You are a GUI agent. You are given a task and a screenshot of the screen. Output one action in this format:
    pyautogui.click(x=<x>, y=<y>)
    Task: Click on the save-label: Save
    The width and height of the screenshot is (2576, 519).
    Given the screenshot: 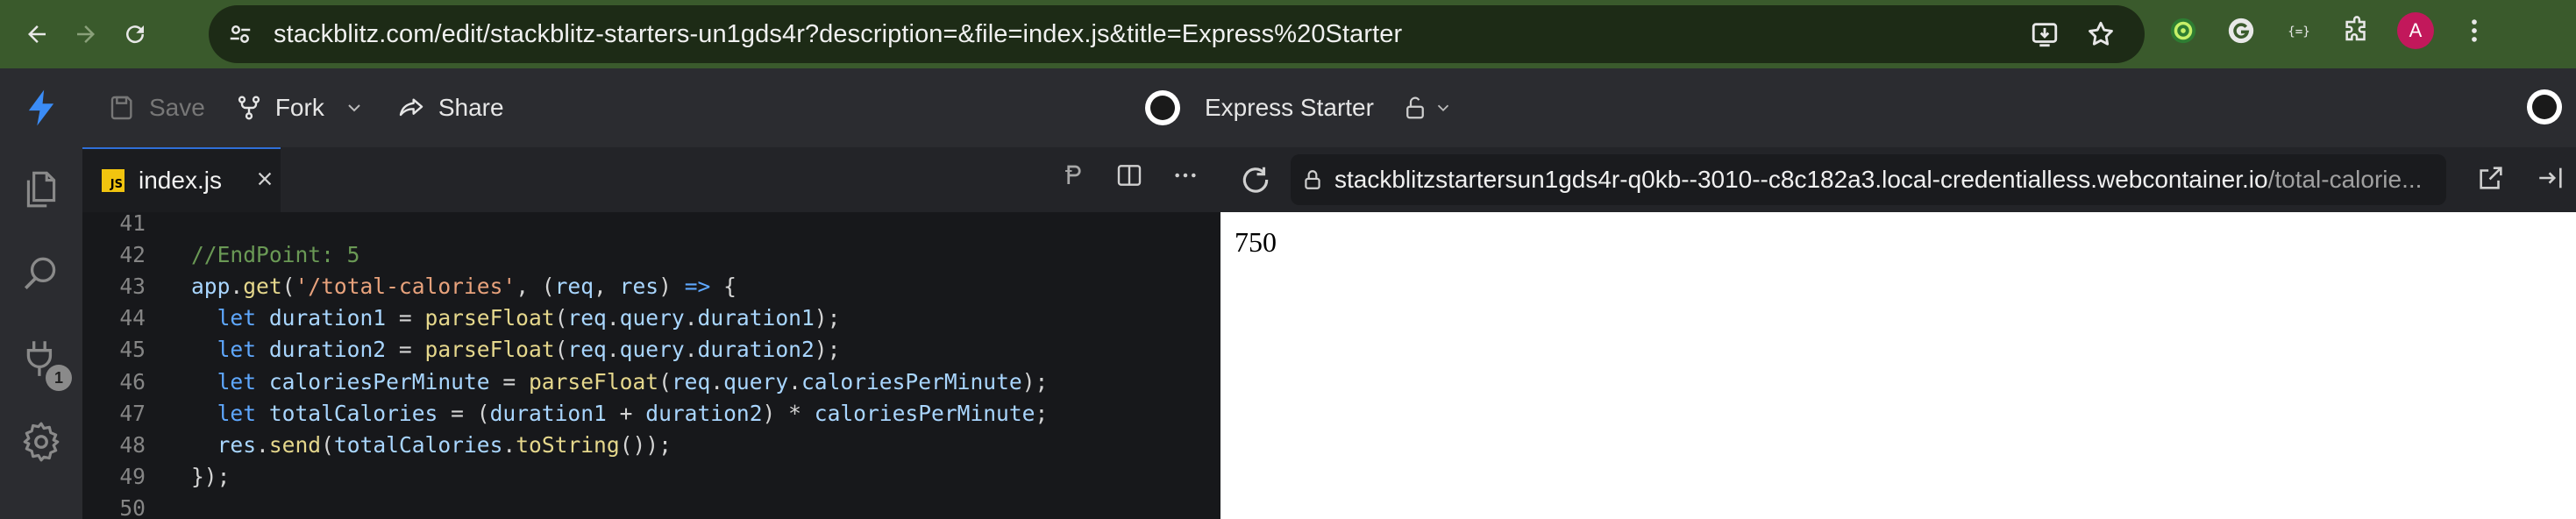 What is the action you would take?
    pyautogui.click(x=177, y=107)
    